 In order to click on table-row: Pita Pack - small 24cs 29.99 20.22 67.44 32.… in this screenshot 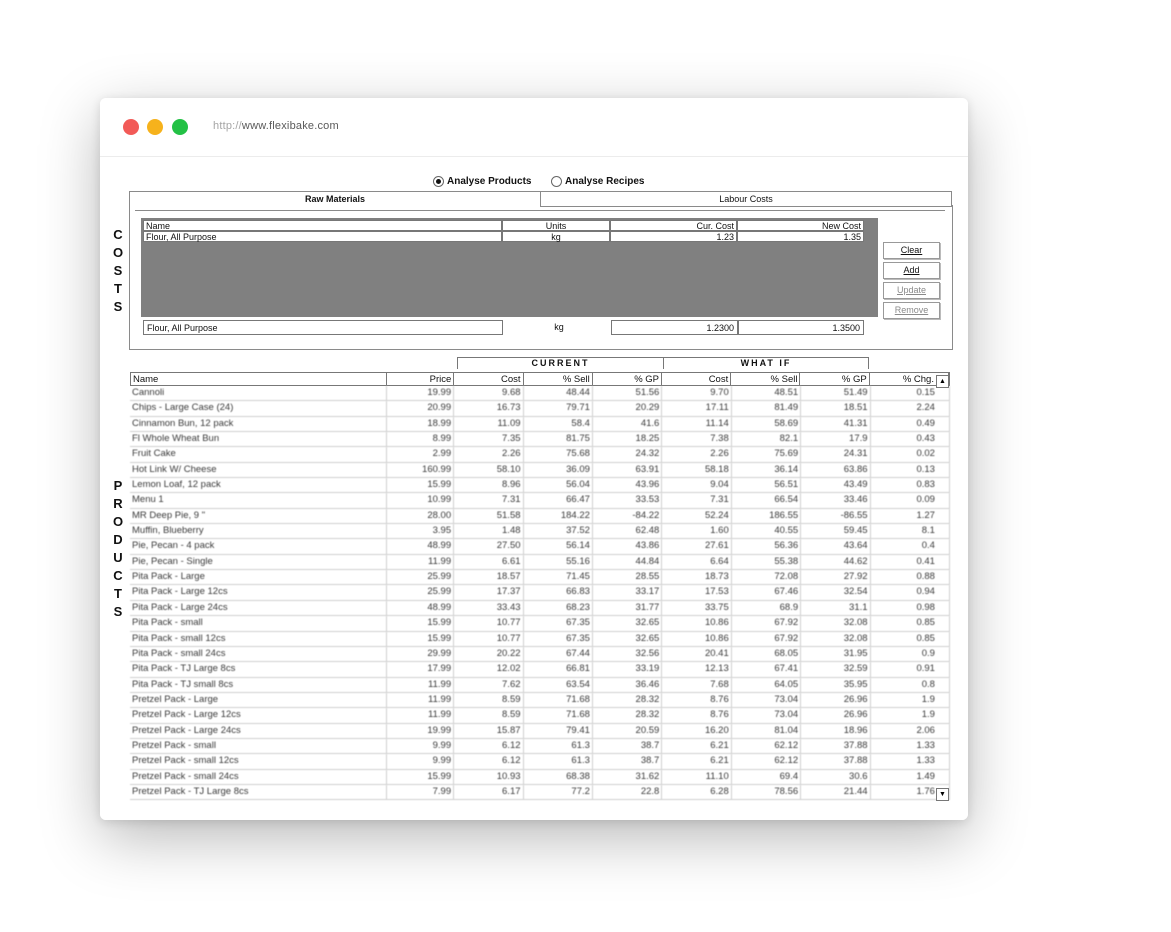, I will do `click(540, 654)`.